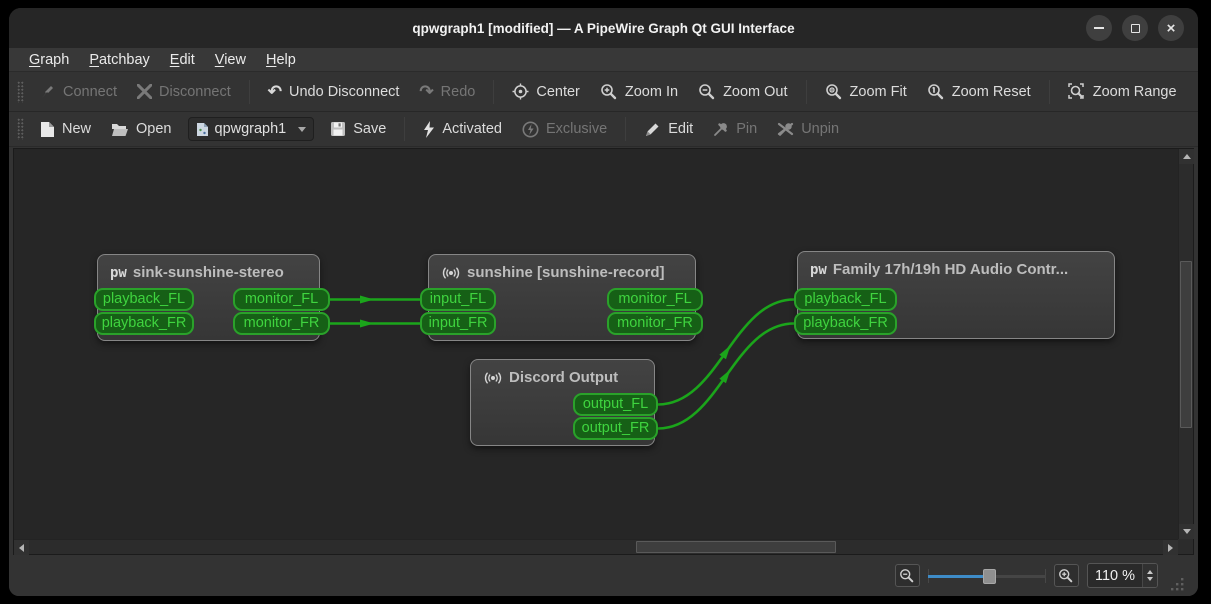 The image size is (1211, 604). What do you see at coordinates (302, 129) in the screenshot?
I see `chevron-down-icon` at bounding box center [302, 129].